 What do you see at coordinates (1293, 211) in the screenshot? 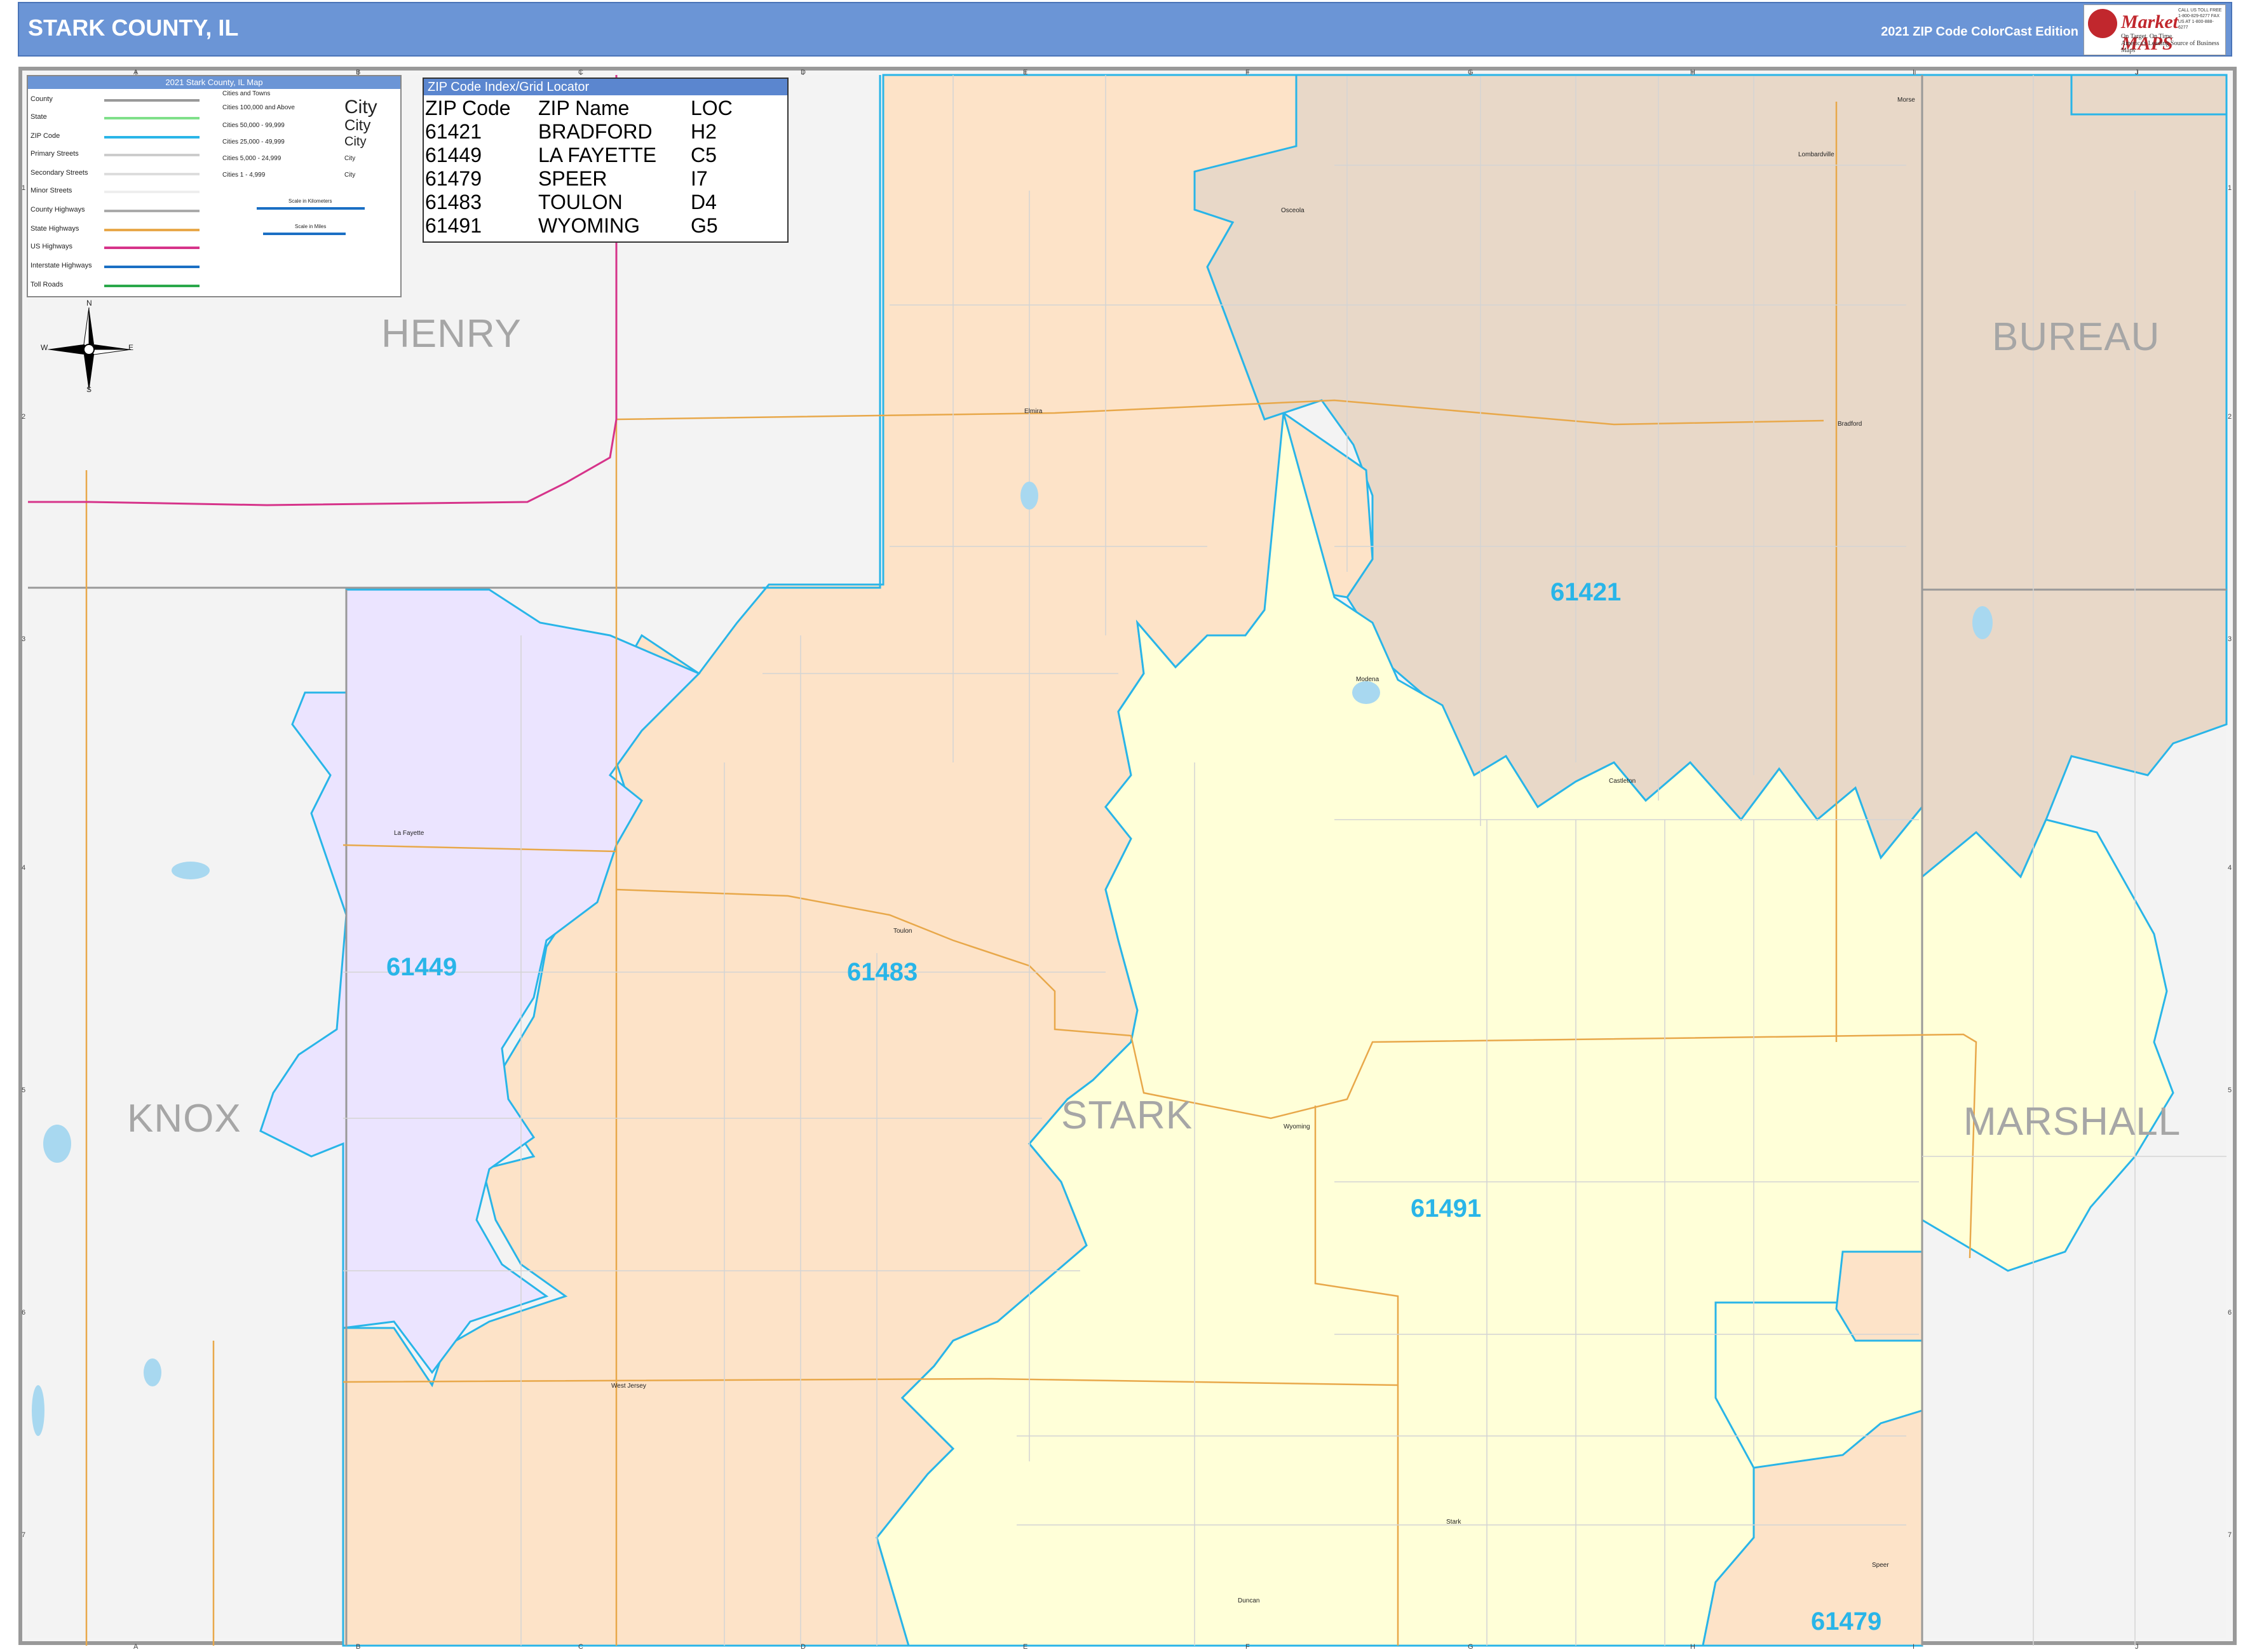
I see `town-label: Osceola` at bounding box center [1293, 211].